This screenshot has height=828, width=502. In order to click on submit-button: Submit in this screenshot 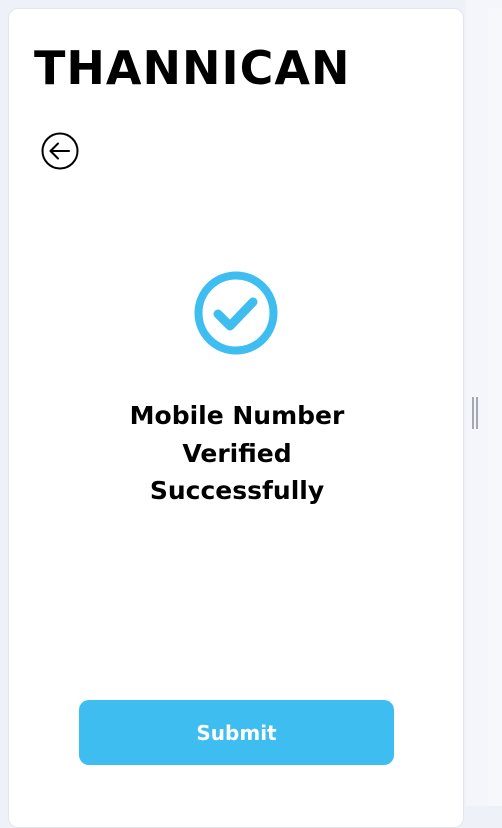, I will do `click(236, 732)`.